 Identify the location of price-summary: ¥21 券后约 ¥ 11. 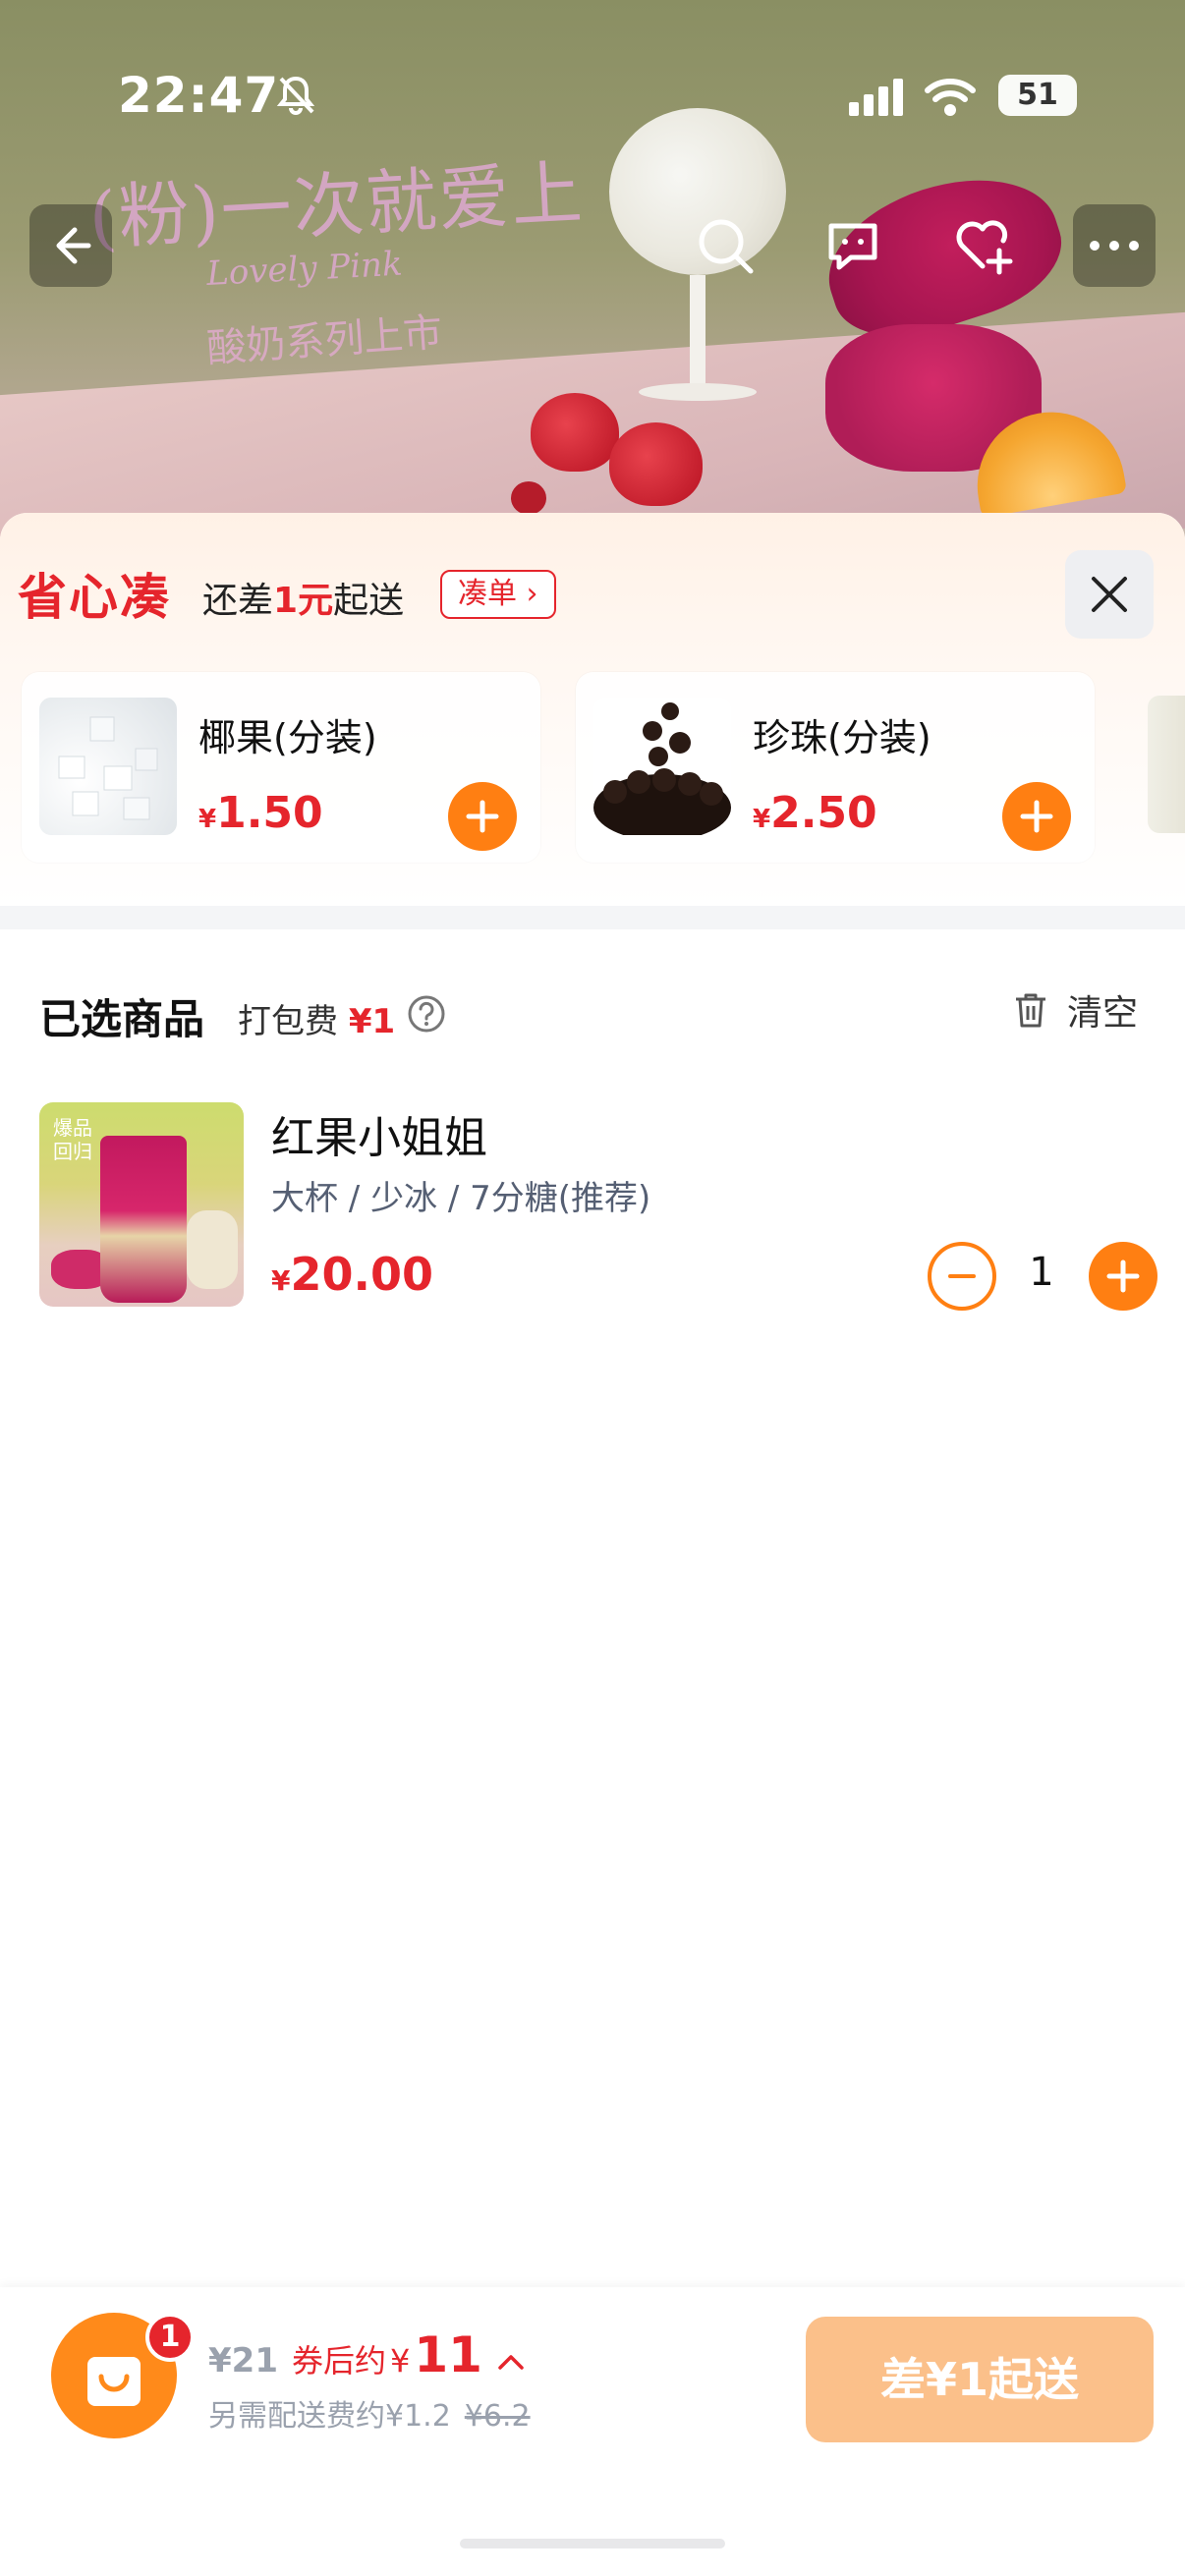
(367, 2354).